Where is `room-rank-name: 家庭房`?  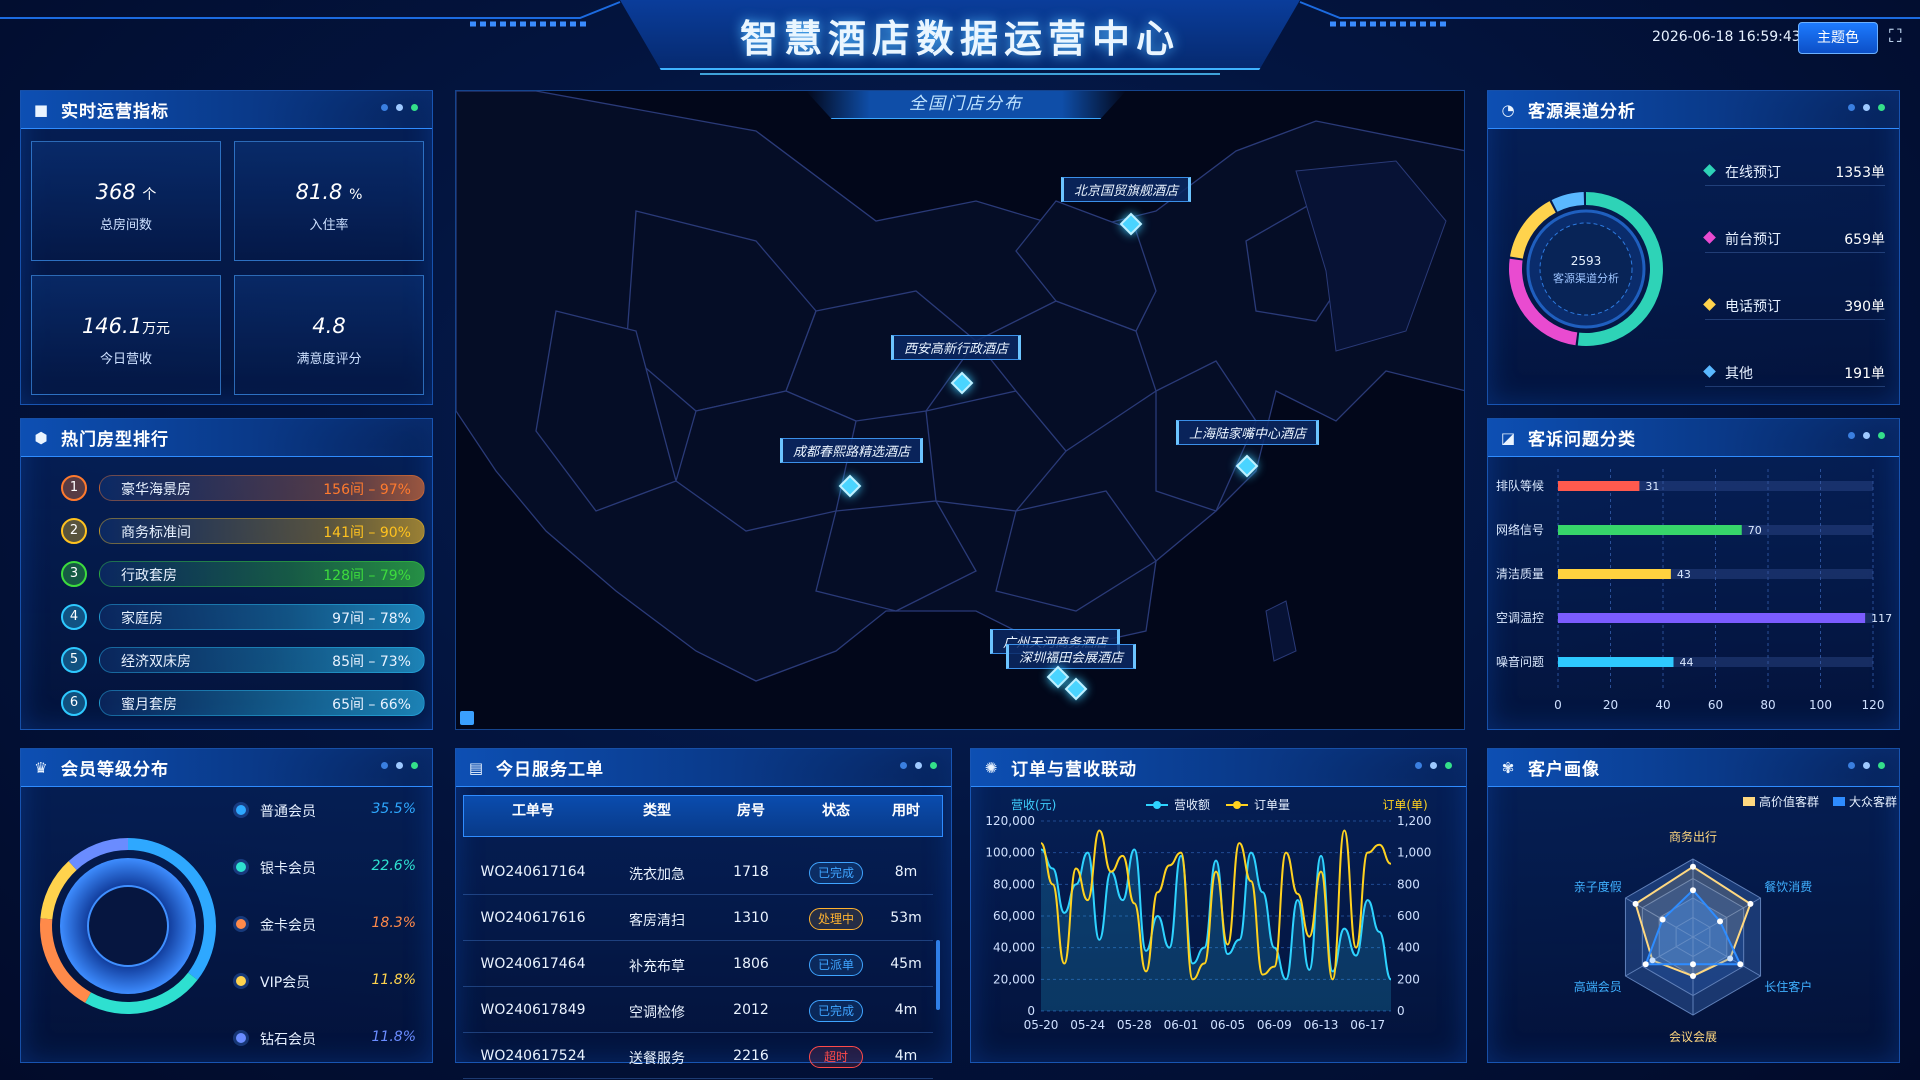 room-rank-name: 家庭房 is located at coordinates (142, 619).